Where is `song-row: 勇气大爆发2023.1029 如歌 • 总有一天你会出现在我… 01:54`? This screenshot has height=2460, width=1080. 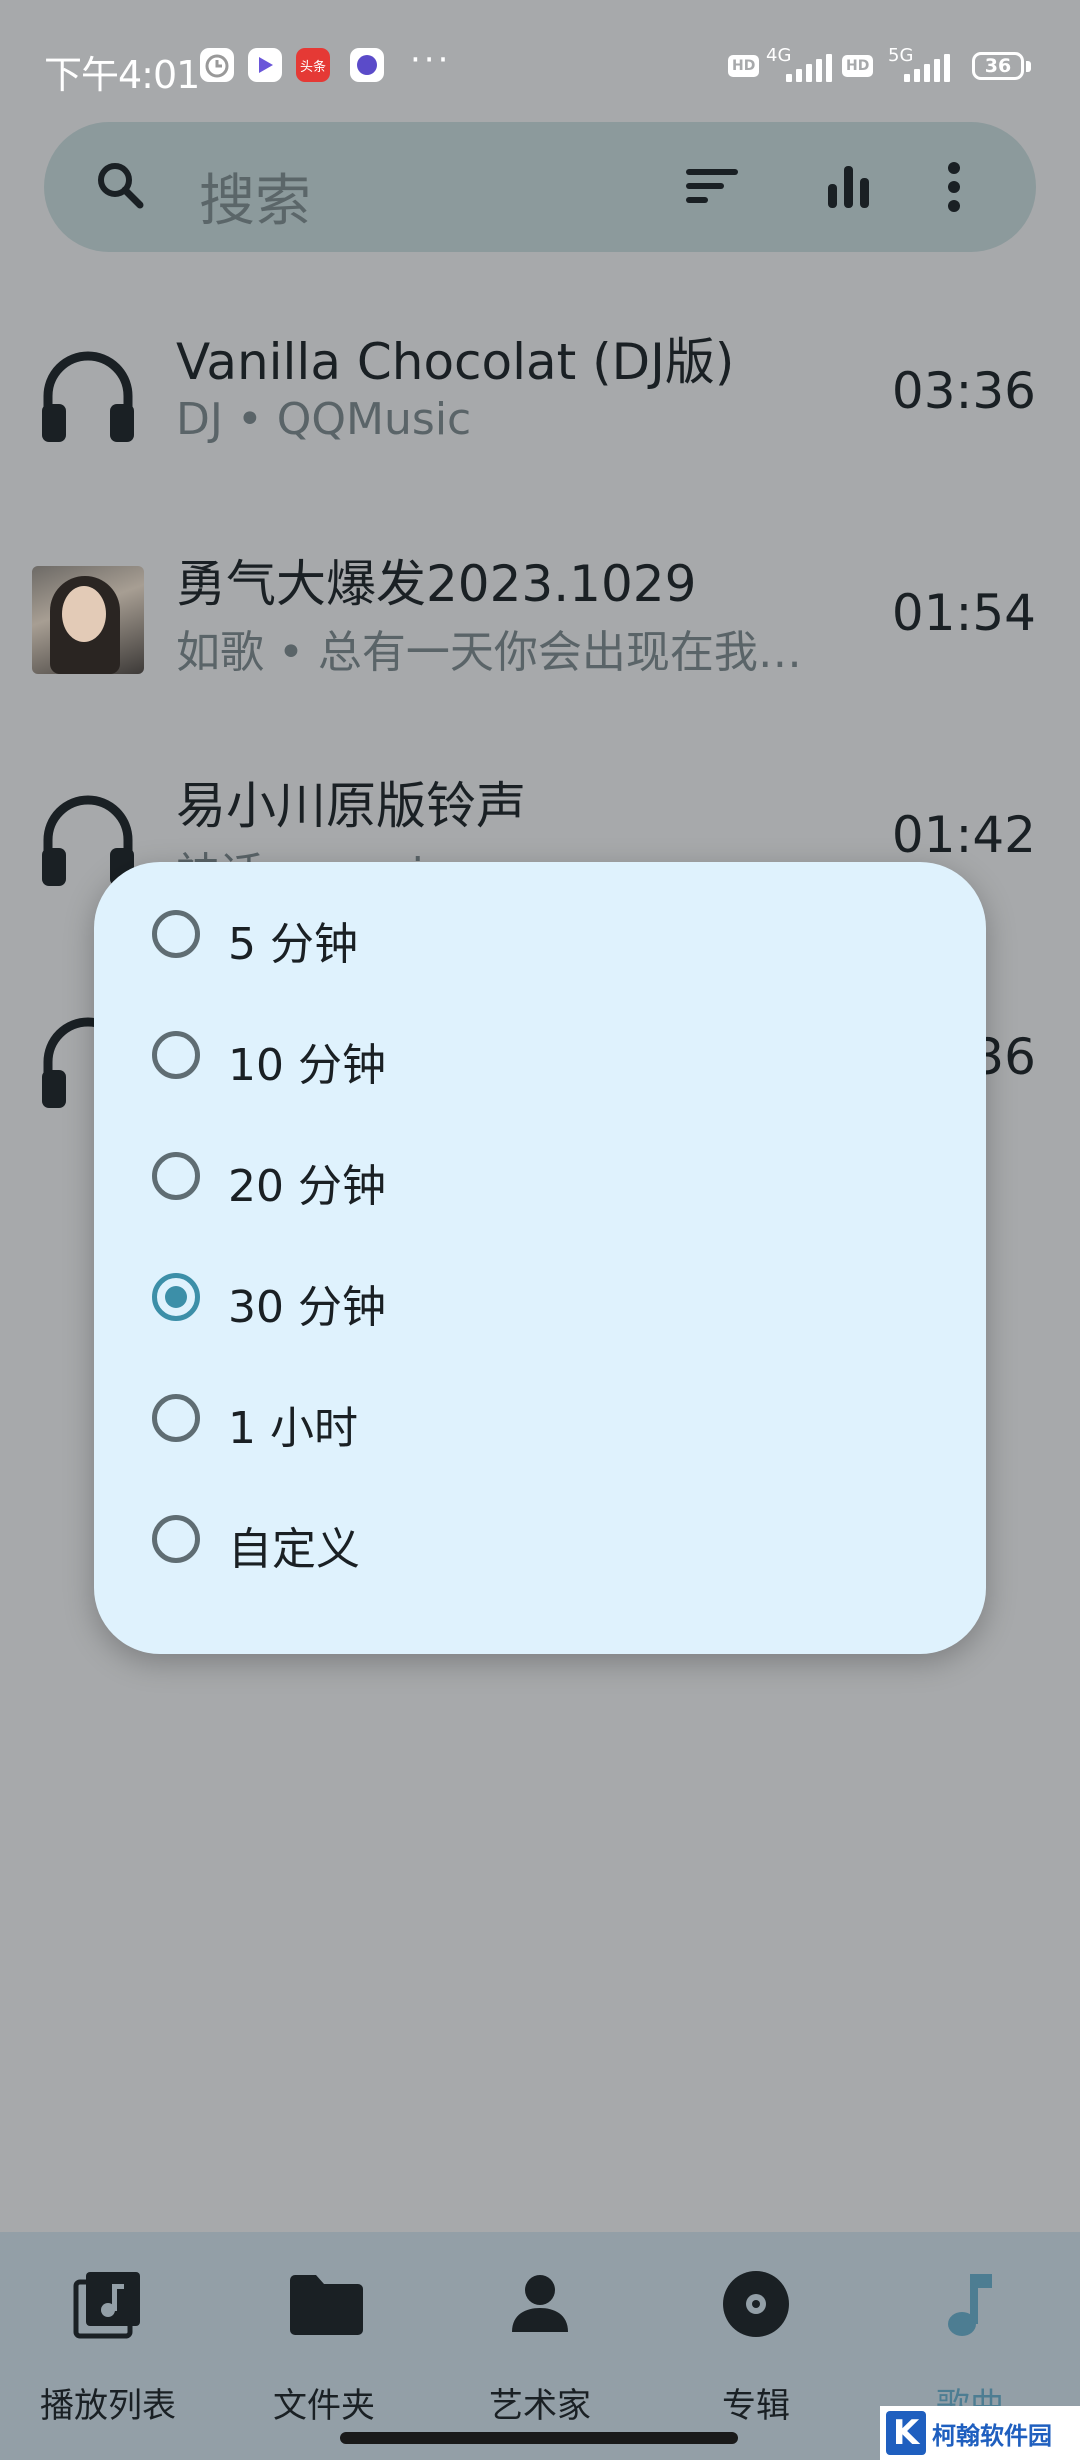 song-row: 勇气大爆发2023.1029 如歌 • 总有一天你会出现在我… 01:54 is located at coordinates (540, 644).